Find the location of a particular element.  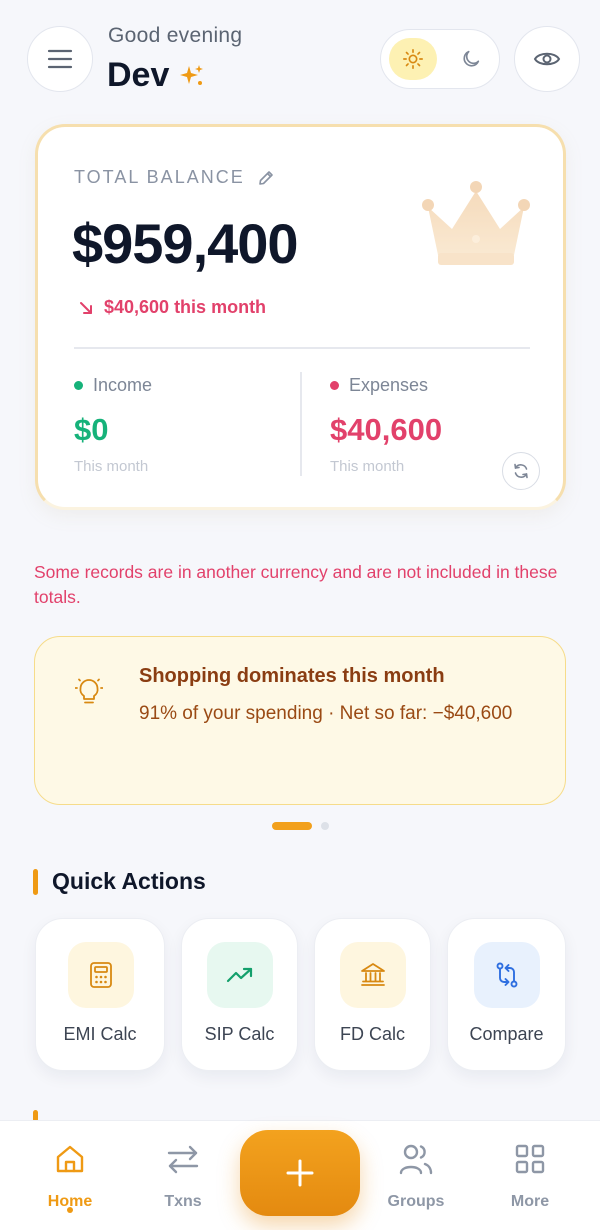

plus-icon is located at coordinates (300, 1173).